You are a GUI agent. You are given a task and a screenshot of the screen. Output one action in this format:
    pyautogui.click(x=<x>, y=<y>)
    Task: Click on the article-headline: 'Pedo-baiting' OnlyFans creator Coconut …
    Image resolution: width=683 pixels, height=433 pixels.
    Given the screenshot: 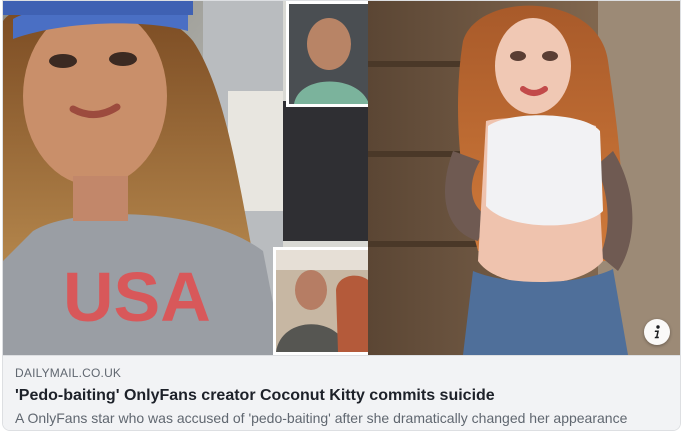 What is the action you would take?
    pyautogui.click(x=341, y=396)
    